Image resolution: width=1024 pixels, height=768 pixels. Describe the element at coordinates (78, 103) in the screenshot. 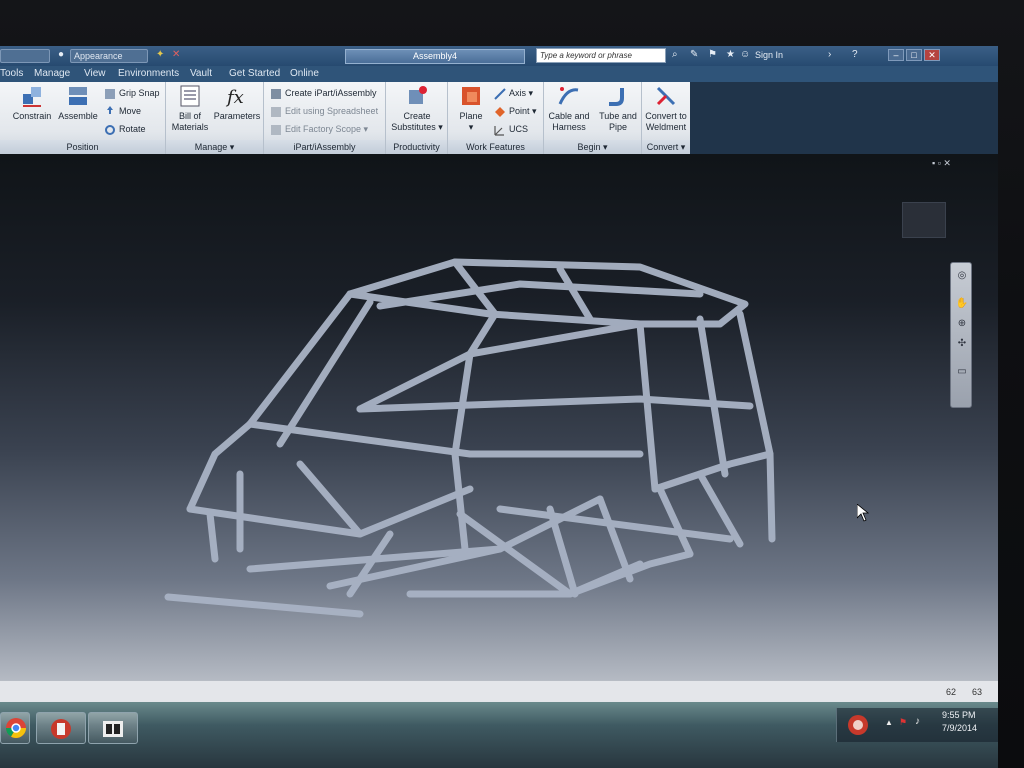

I see `assemble-button: Assemble` at that location.